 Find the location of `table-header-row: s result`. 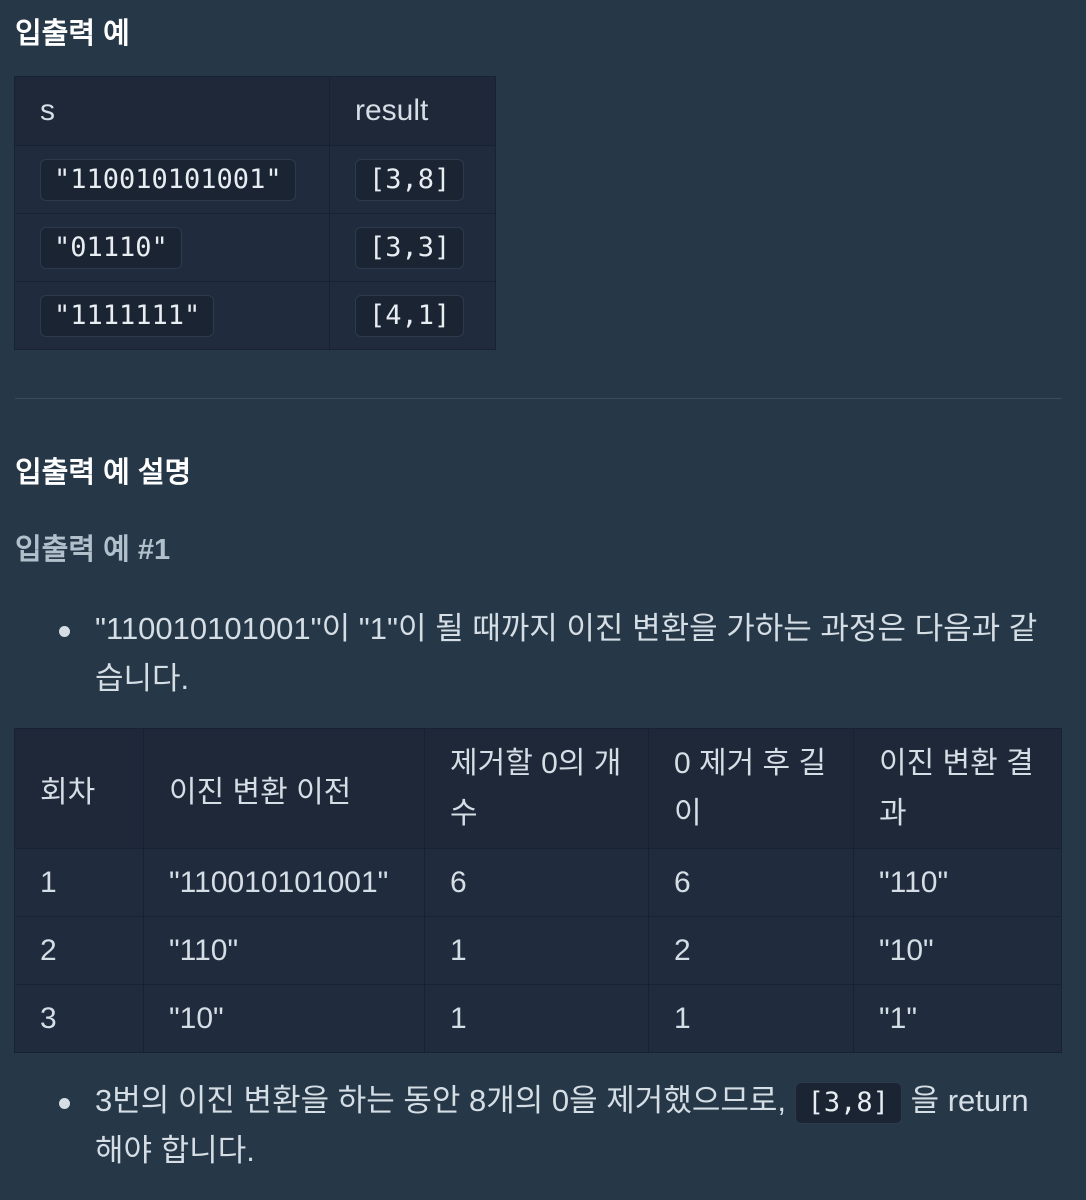

table-header-row: s result is located at coordinates (255, 111).